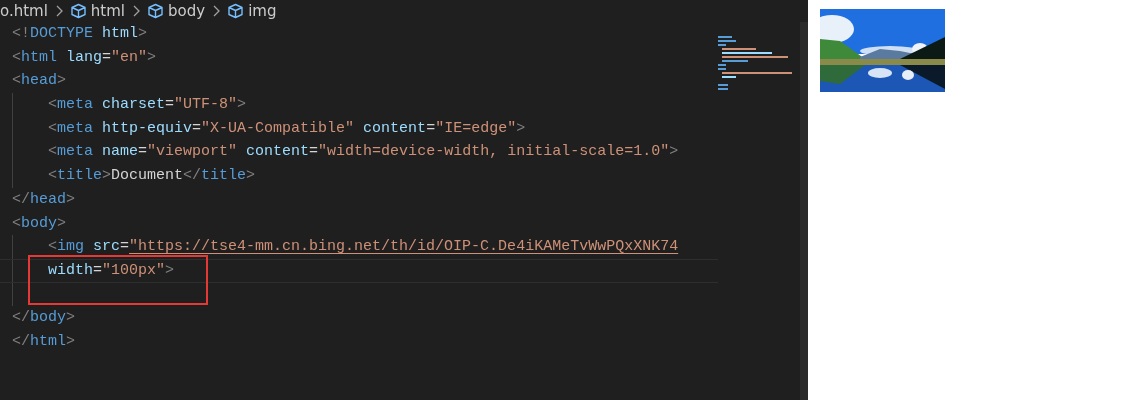 Image resolution: width=1136 pixels, height=400 pixels. I want to click on code-line: <img src="https://tse4-mm.cn.bing.net/th/id/OIP-C.De4iKAMeTvWwPQxXNK74, so click(359, 247).